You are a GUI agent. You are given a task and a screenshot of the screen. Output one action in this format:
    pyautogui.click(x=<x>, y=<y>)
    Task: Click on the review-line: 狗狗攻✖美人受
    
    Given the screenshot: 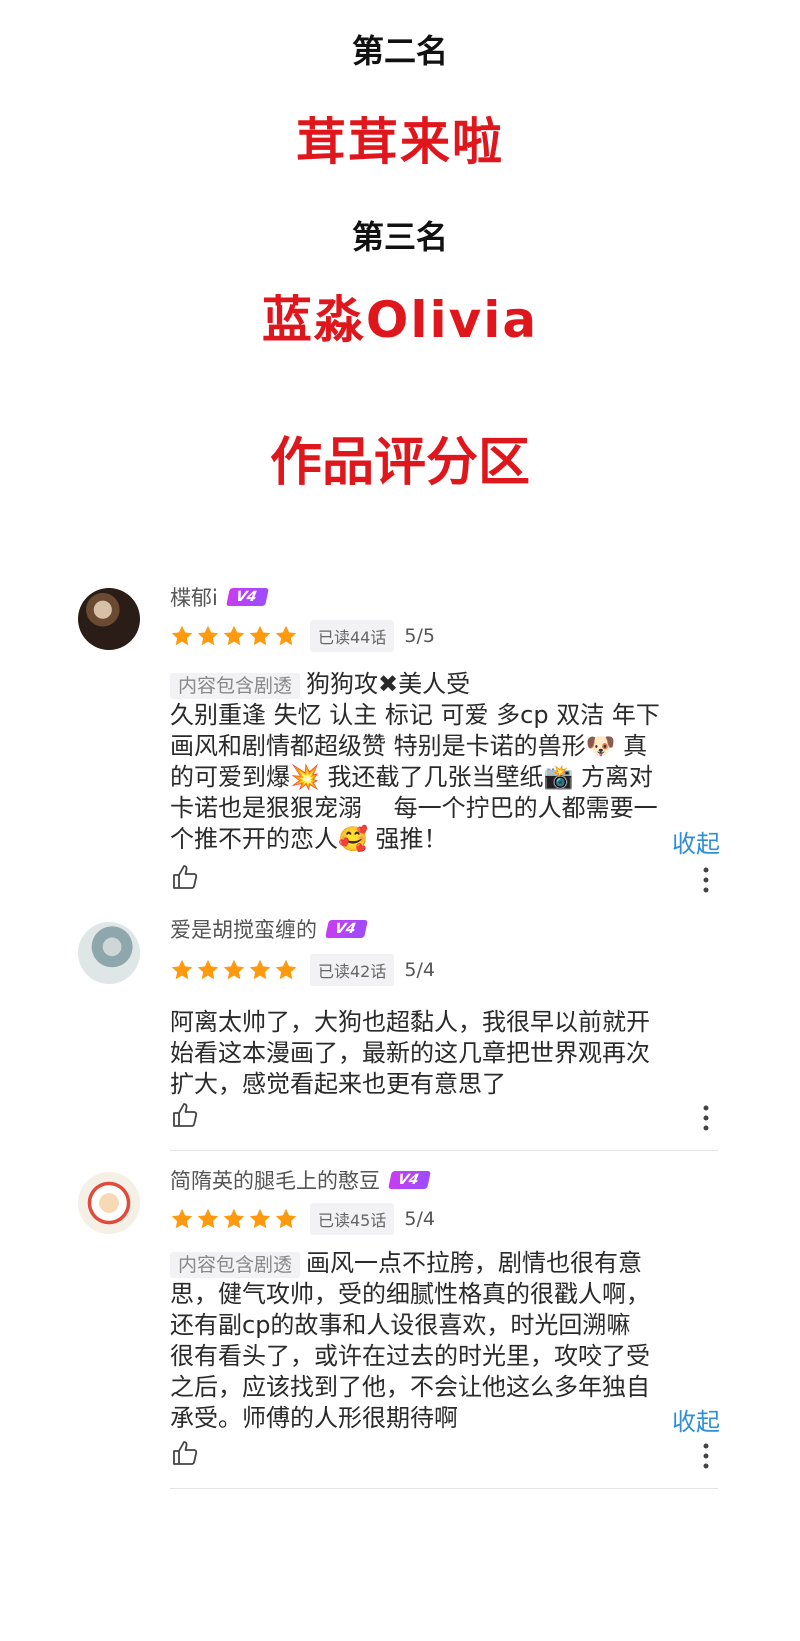 What is the action you would take?
    pyautogui.click(x=388, y=684)
    